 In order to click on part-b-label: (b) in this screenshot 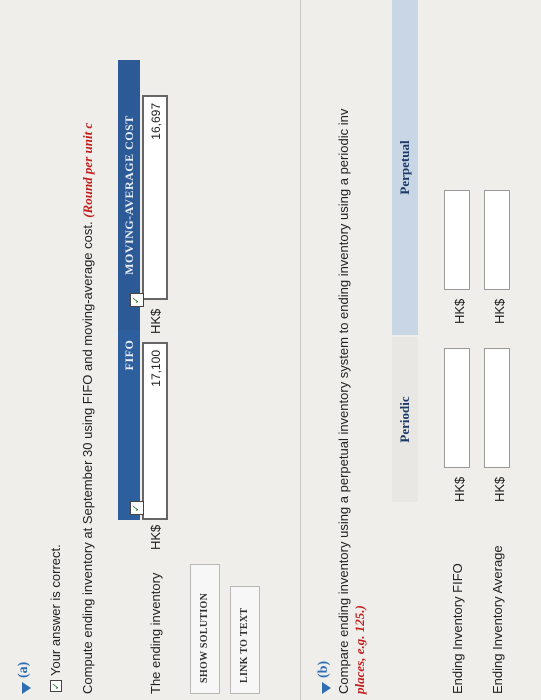, I will do `click(323, 669)`.